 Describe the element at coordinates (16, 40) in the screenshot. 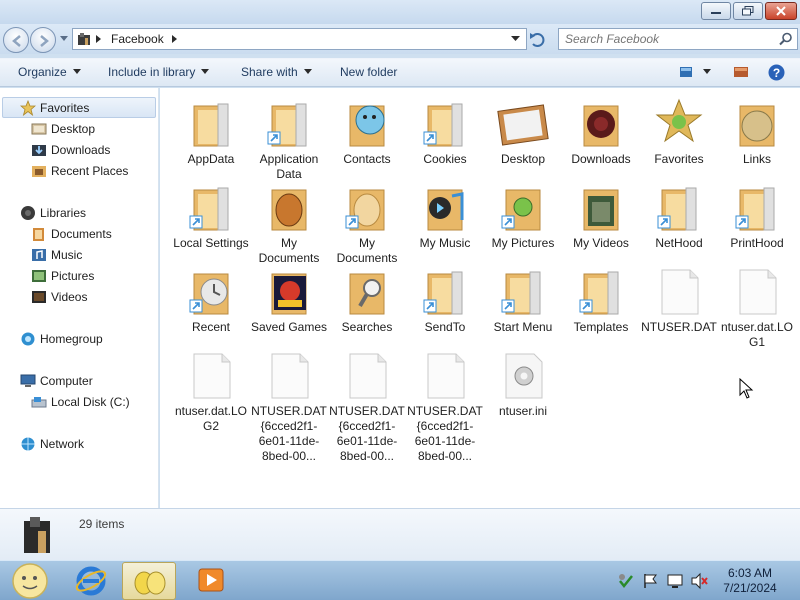

I see `back-button` at that location.